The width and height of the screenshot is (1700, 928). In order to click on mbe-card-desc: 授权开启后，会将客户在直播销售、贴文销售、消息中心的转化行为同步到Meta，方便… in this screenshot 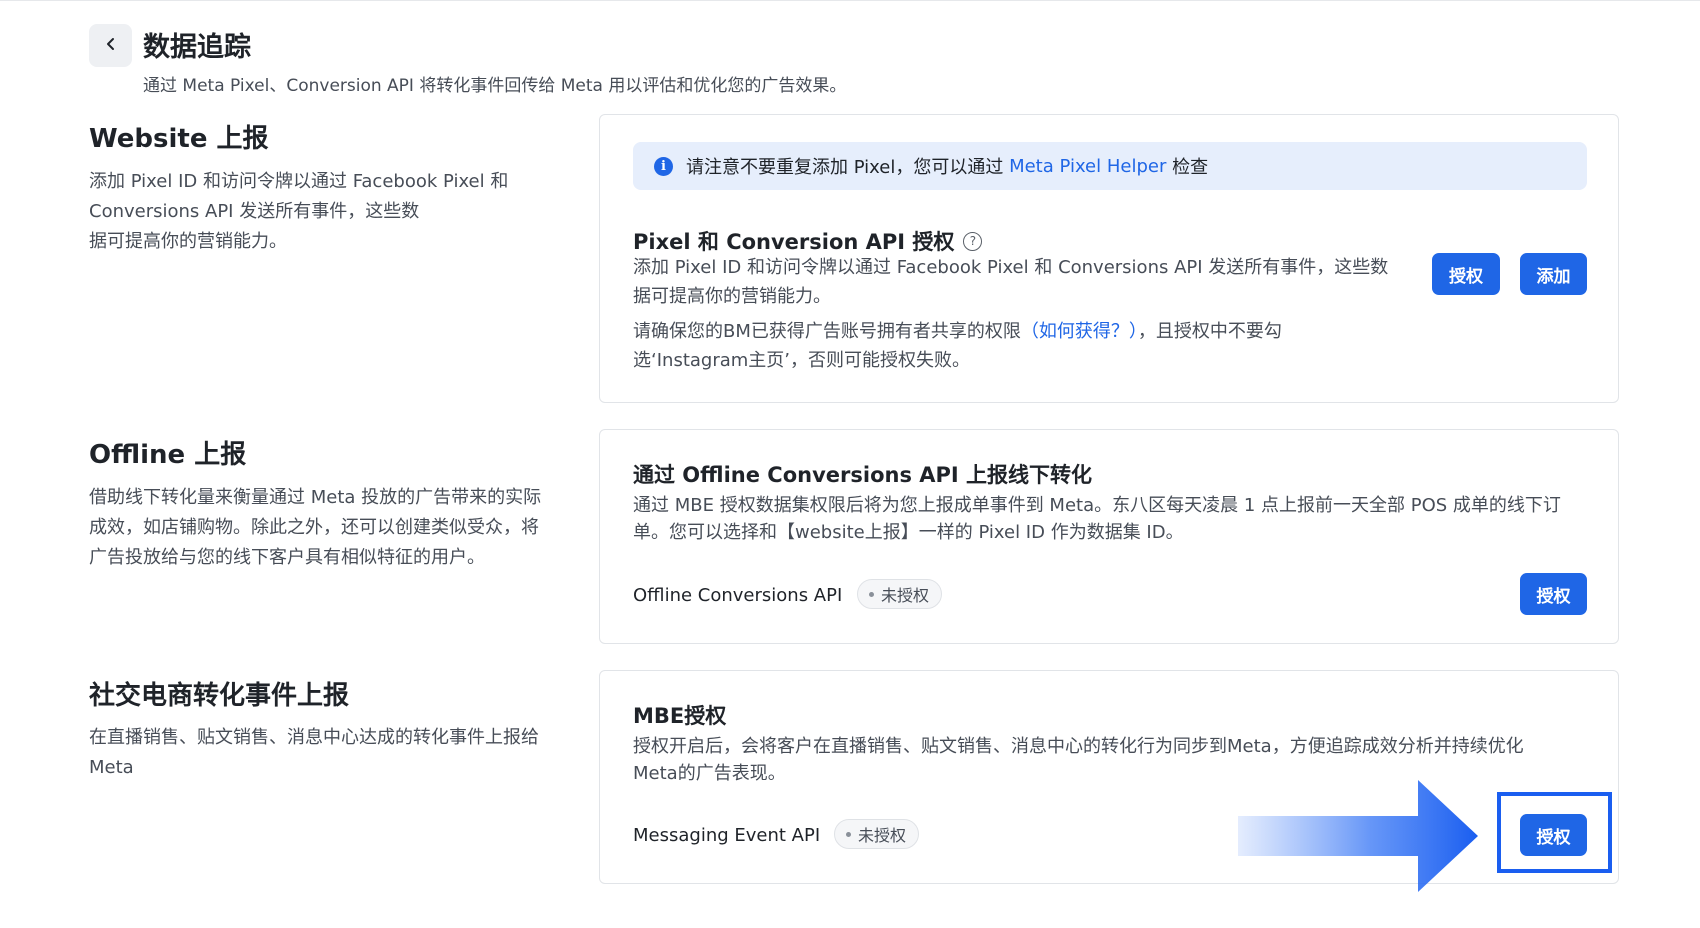, I will do `click(1078, 760)`.